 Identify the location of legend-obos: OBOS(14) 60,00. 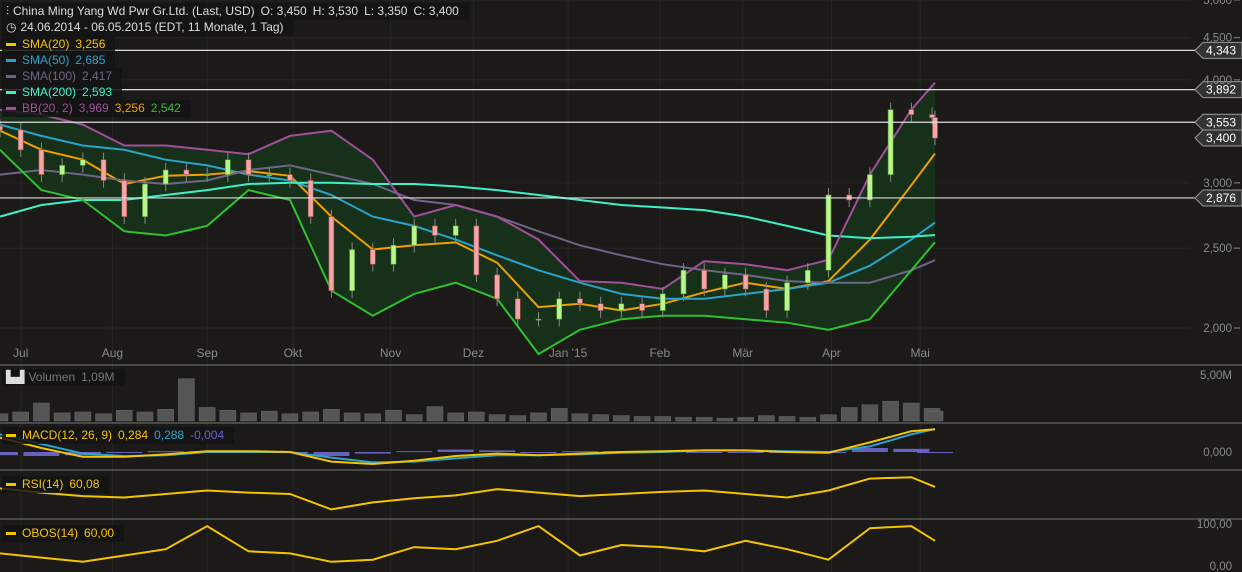
(63, 533).